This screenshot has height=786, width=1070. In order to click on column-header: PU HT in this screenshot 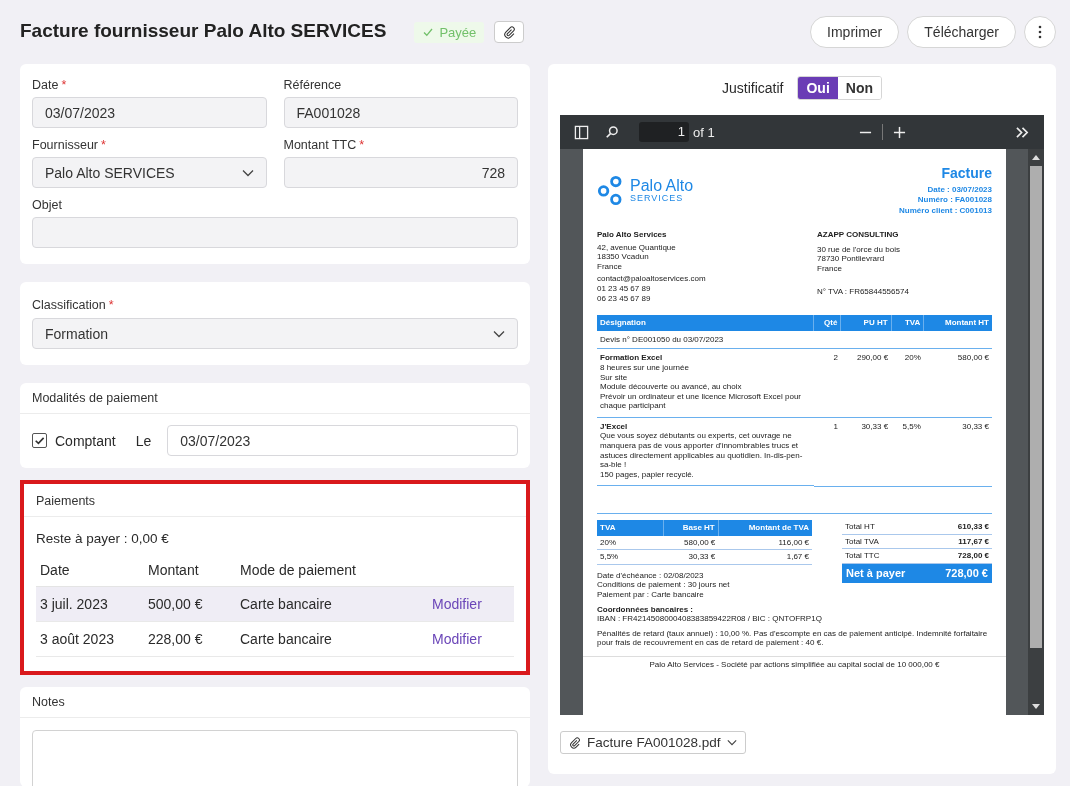, I will do `click(866, 323)`.